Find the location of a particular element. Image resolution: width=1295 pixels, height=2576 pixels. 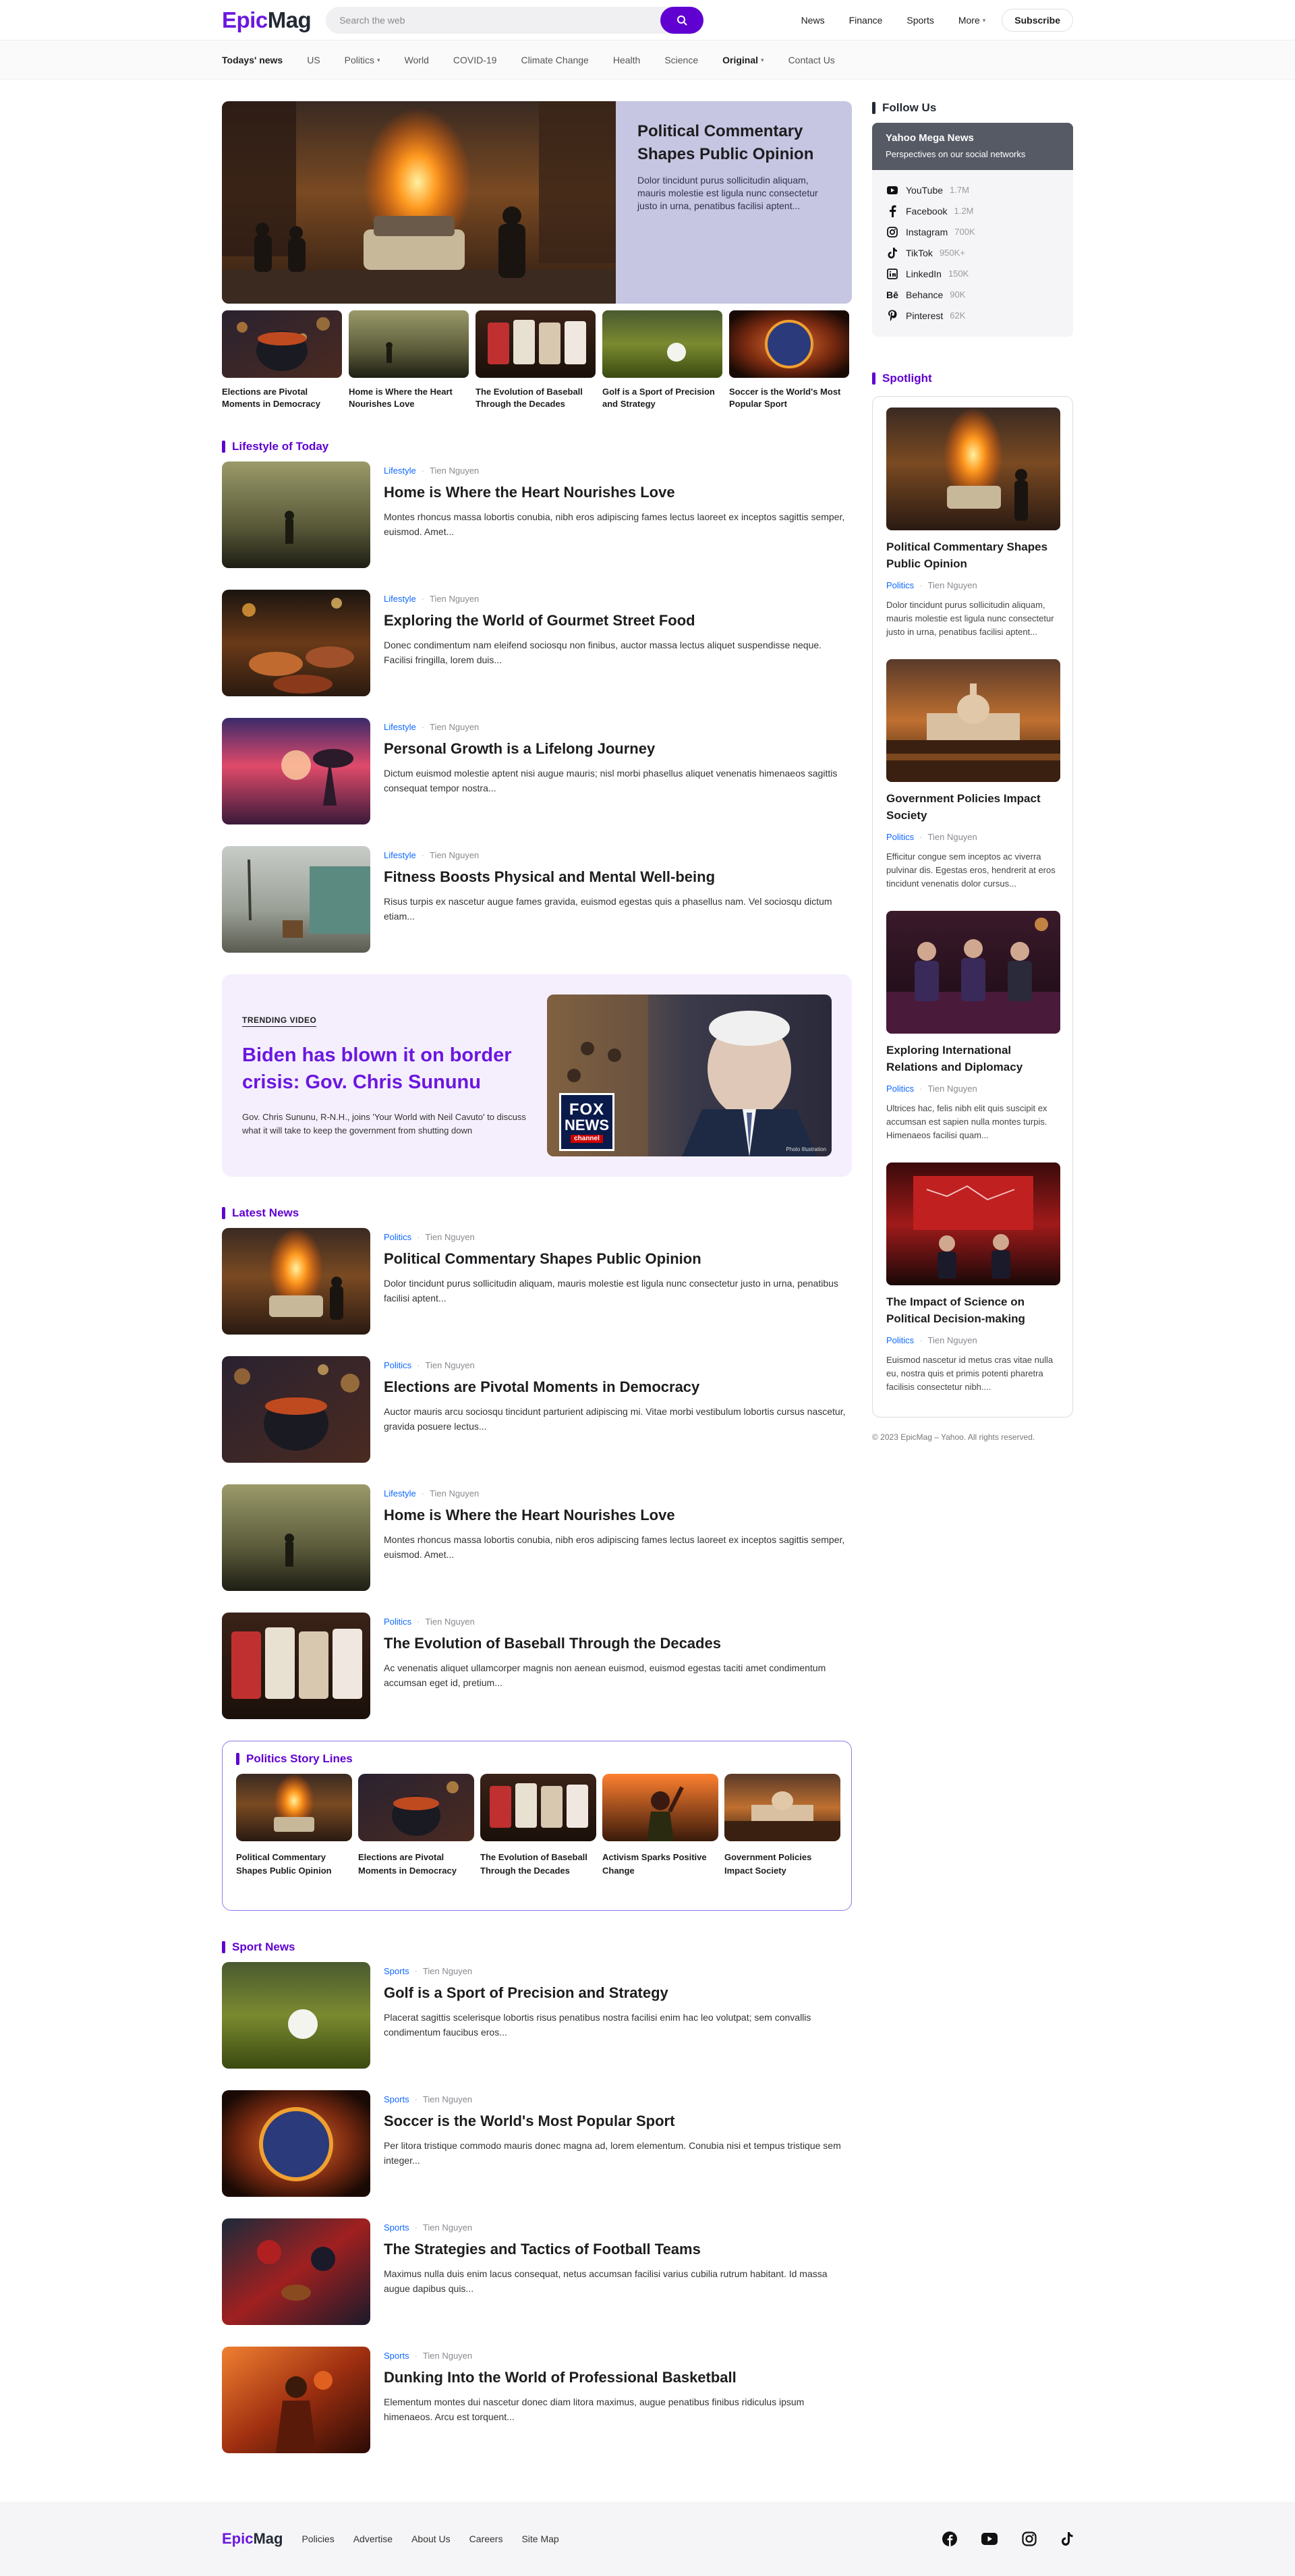

footer-link-careers: Careers is located at coordinates (486, 2538).